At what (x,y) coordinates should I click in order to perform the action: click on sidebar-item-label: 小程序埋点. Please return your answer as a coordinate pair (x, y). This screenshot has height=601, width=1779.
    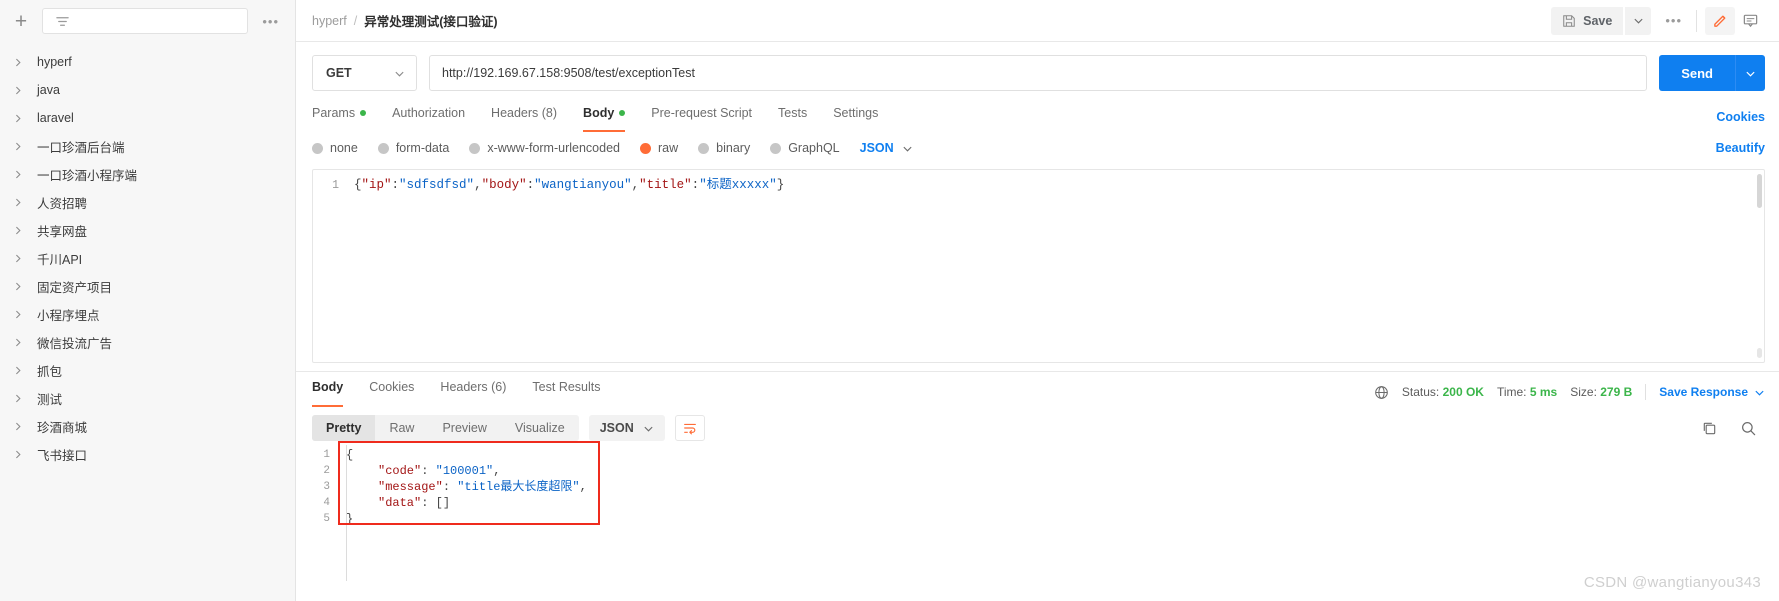
    Looking at the image, I should click on (68, 315).